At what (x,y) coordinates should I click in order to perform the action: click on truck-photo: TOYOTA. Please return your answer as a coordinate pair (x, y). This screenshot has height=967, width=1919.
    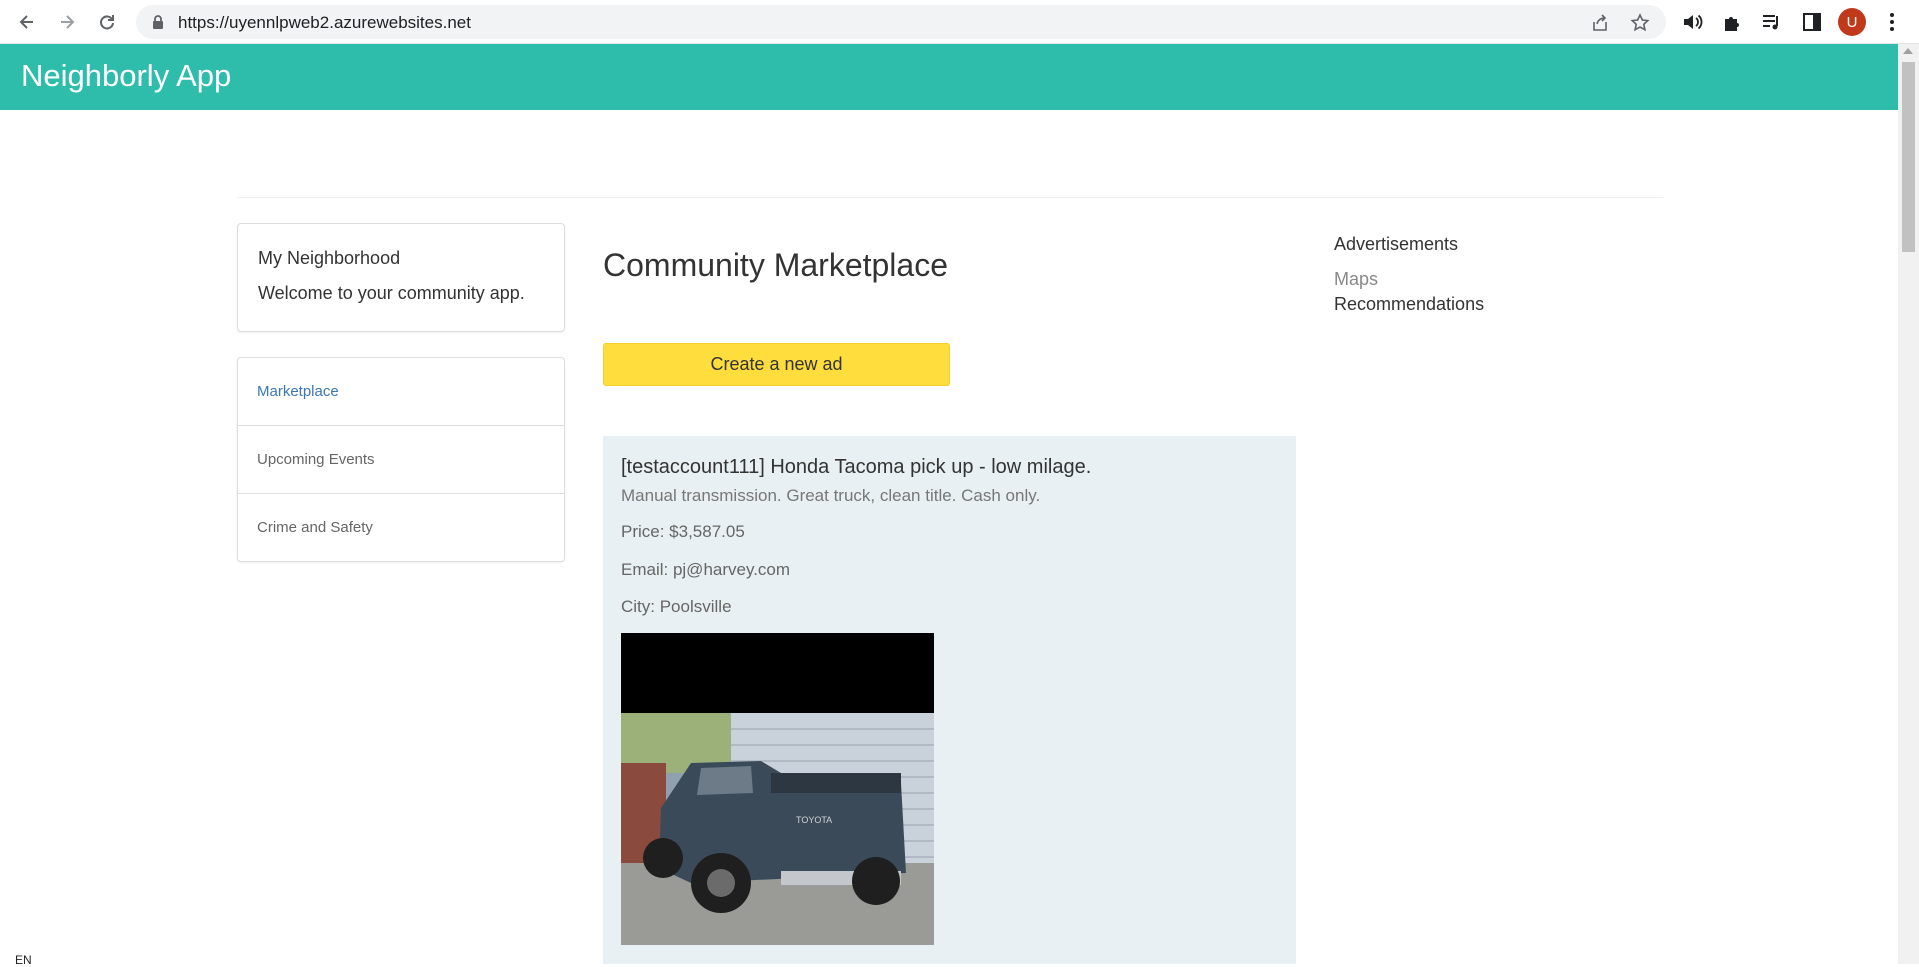
    Looking at the image, I should click on (777, 789).